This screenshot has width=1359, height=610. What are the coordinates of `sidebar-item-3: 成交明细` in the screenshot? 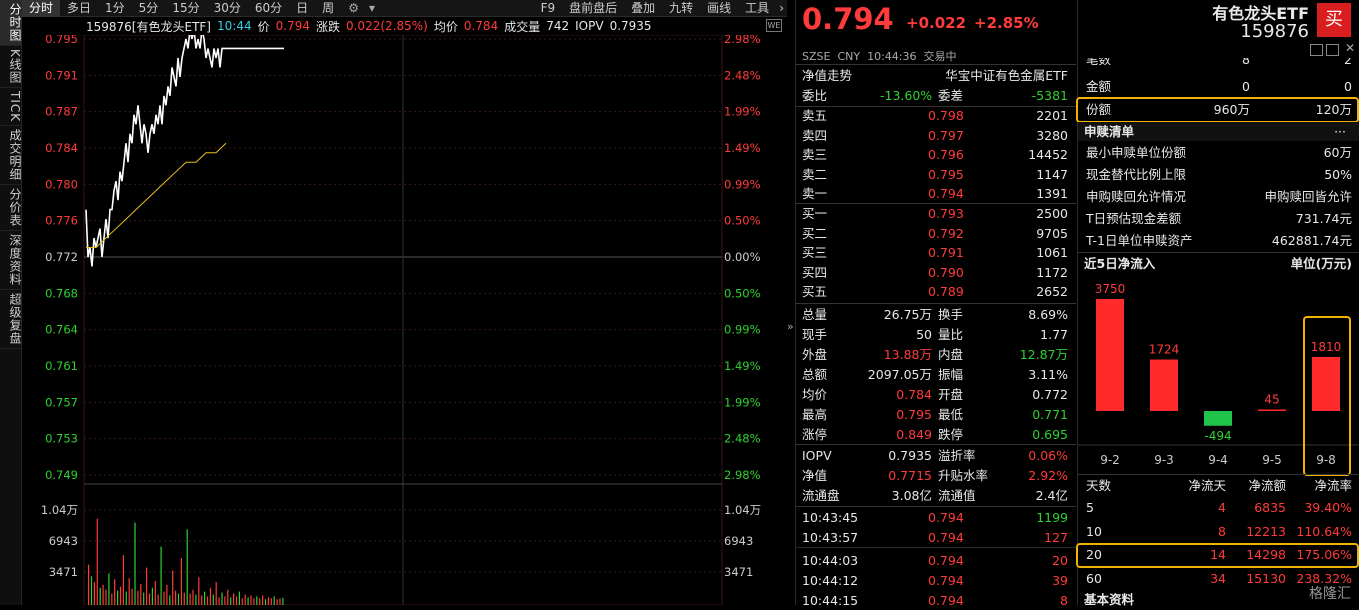 It's located at (11, 155).